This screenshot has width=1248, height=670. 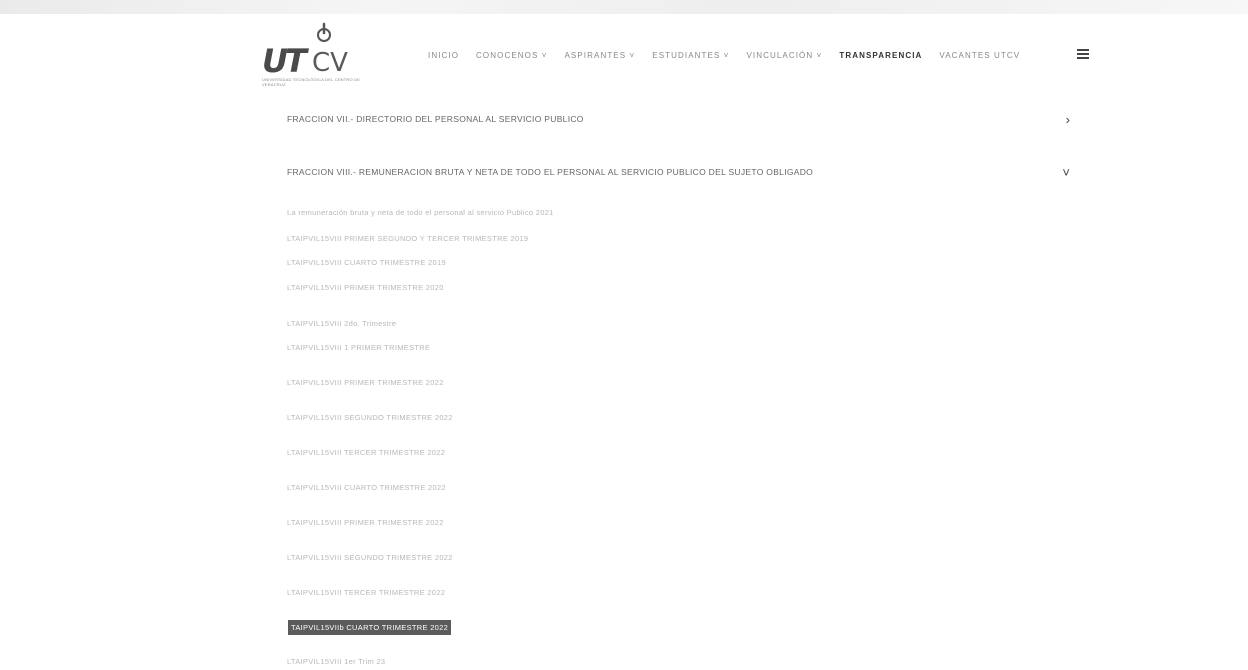 I want to click on document-link: LTAIPVIL15VIII 2do. Trimestre, so click(x=341, y=323).